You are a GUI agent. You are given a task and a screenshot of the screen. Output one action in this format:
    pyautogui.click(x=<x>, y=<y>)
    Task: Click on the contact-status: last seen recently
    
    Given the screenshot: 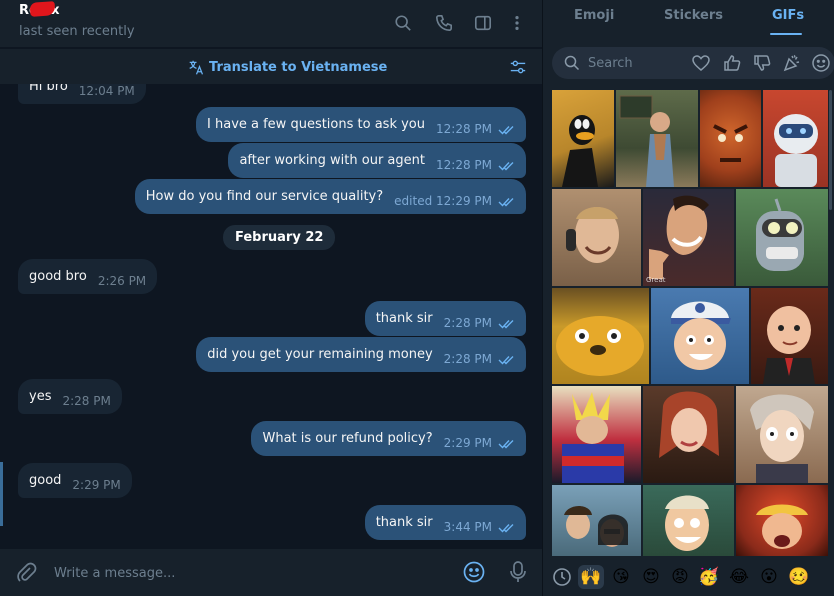 What is the action you would take?
    pyautogui.click(x=77, y=31)
    